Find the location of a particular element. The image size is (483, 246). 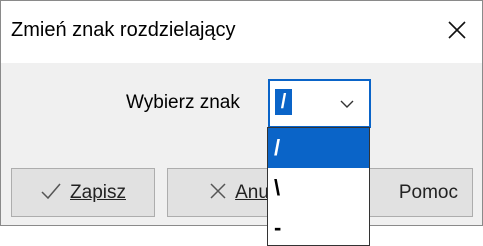

dropdown-option-dash: - is located at coordinates (318, 227).